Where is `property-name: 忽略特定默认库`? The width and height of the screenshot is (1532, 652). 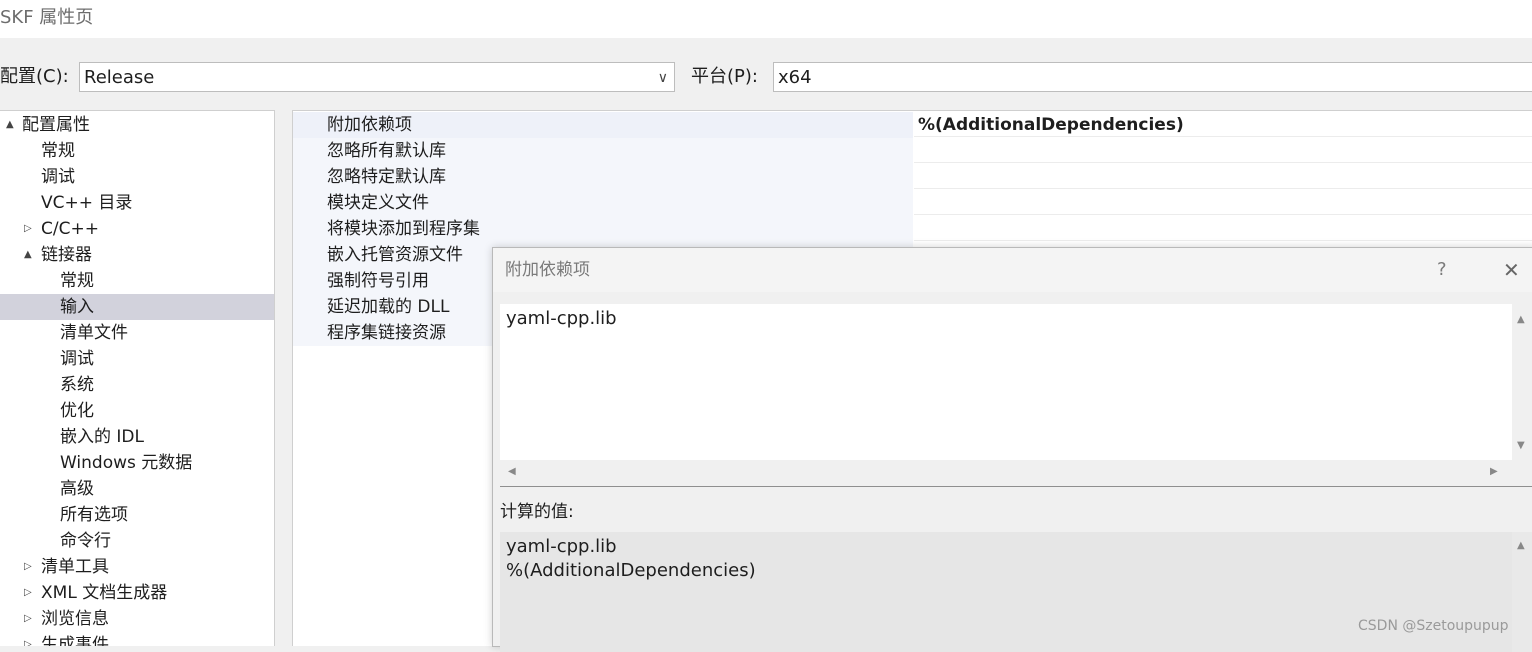 property-name: 忽略特定默认库 is located at coordinates (603, 177).